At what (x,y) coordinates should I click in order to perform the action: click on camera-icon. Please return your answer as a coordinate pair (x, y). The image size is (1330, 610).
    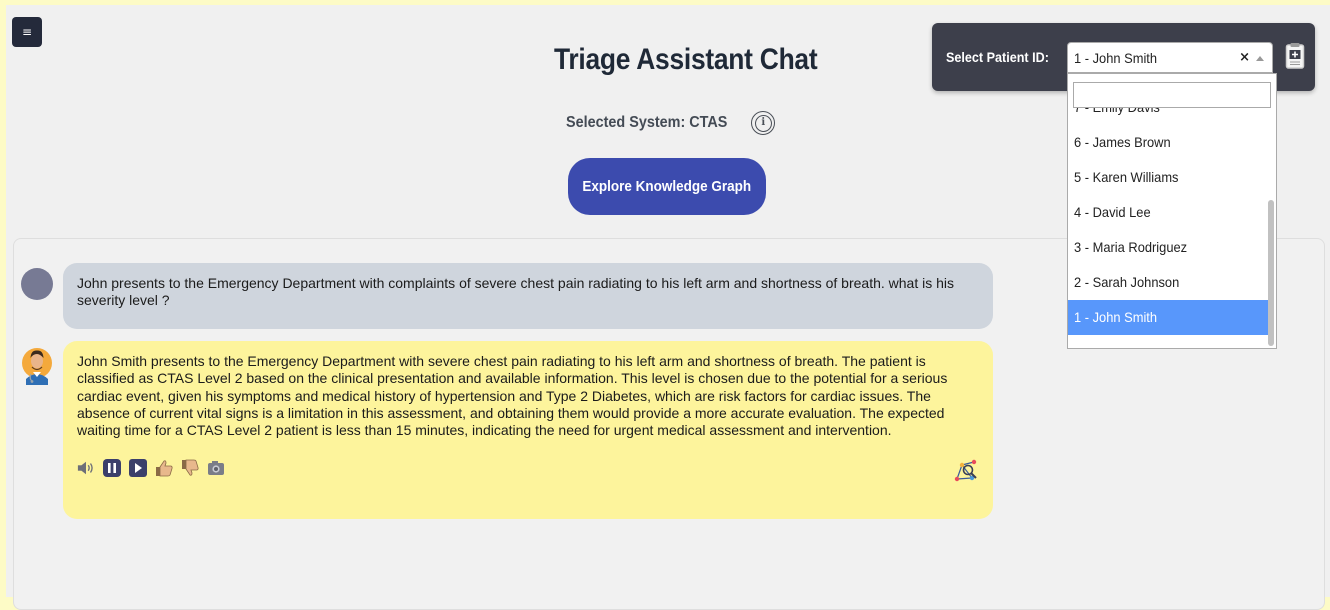
    Looking at the image, I should click on (216, 468).